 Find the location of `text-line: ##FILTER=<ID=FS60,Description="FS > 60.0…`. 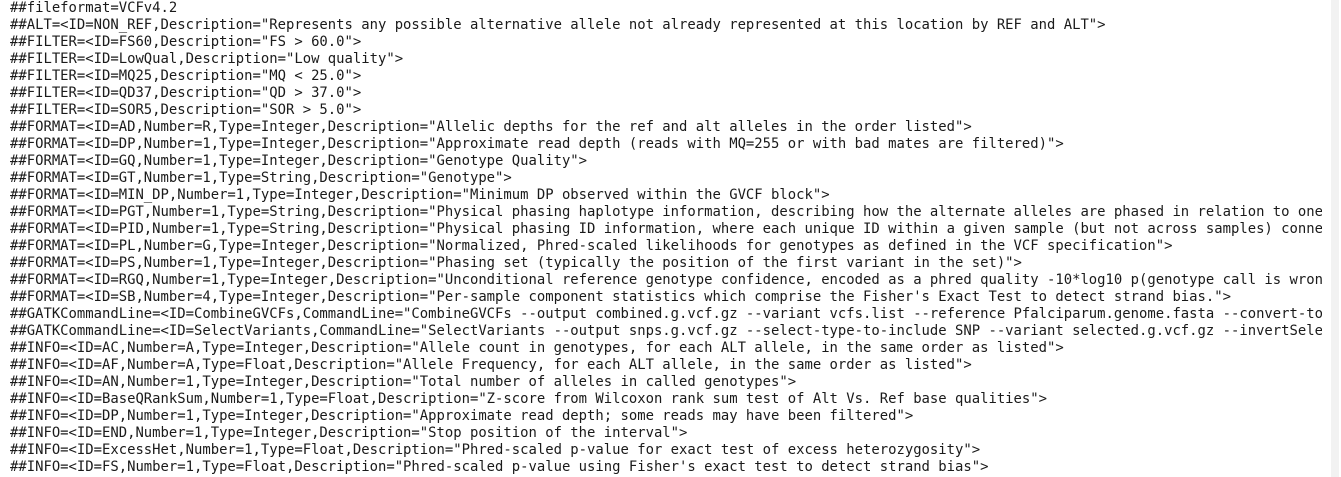

text-line: ##FILTER=<ID=FS60,Description="FS > 60.0… is located at coordinates (186, 42).